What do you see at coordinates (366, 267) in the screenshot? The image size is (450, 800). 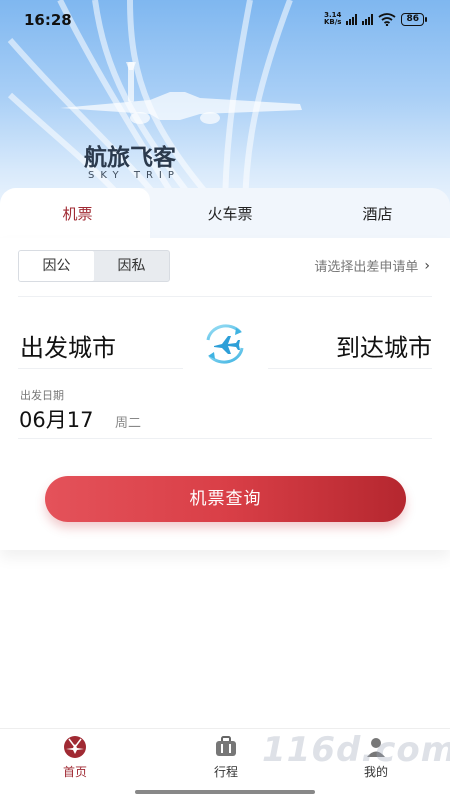 I see `travel-request-label: 请选择出差申请单` at bounding box center [366, 267].